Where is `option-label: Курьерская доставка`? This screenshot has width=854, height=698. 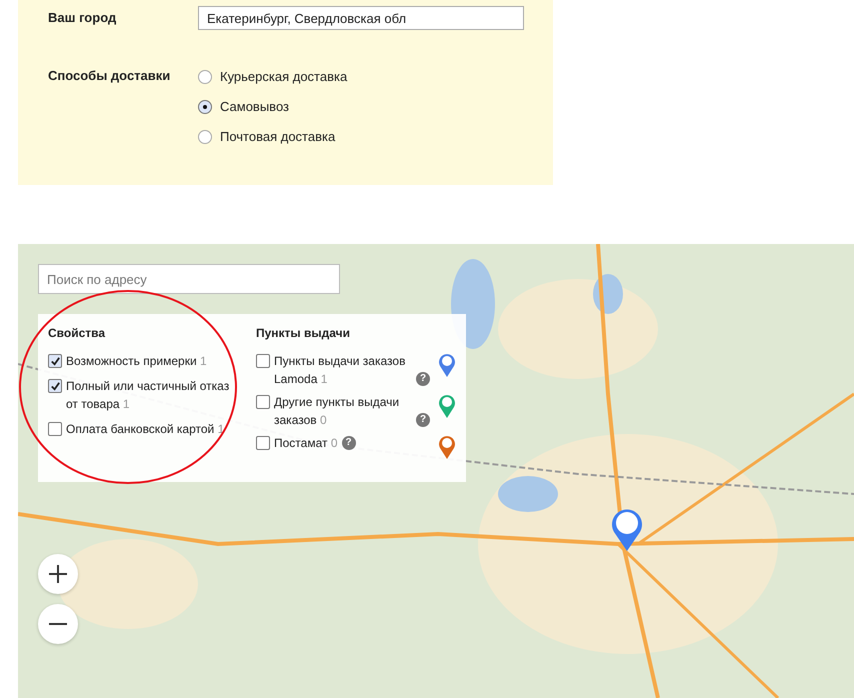 option-label: Курьерская доставка is located at coordinates (284, 76).